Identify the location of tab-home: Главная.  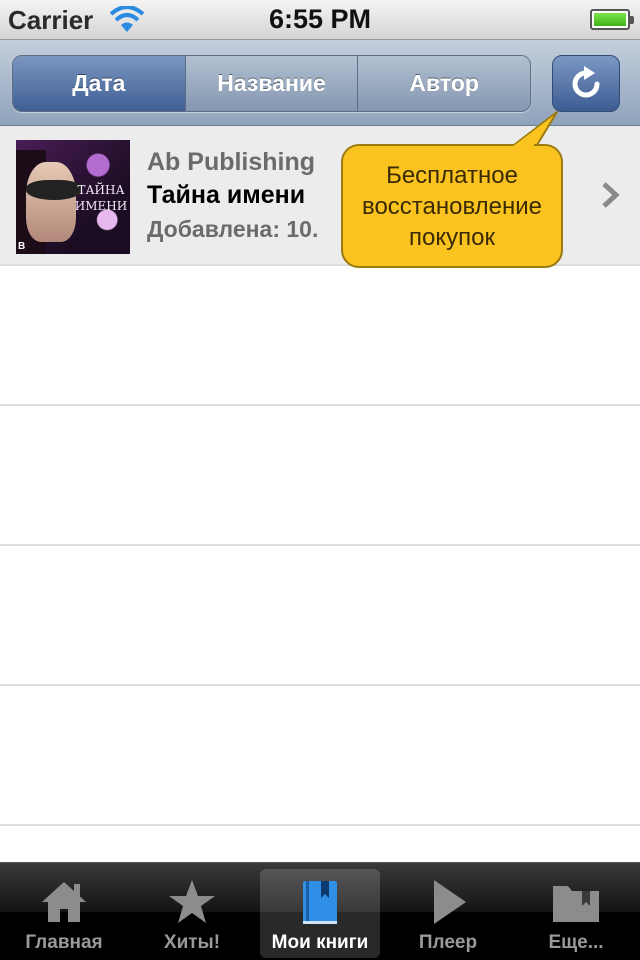
(64, 911).